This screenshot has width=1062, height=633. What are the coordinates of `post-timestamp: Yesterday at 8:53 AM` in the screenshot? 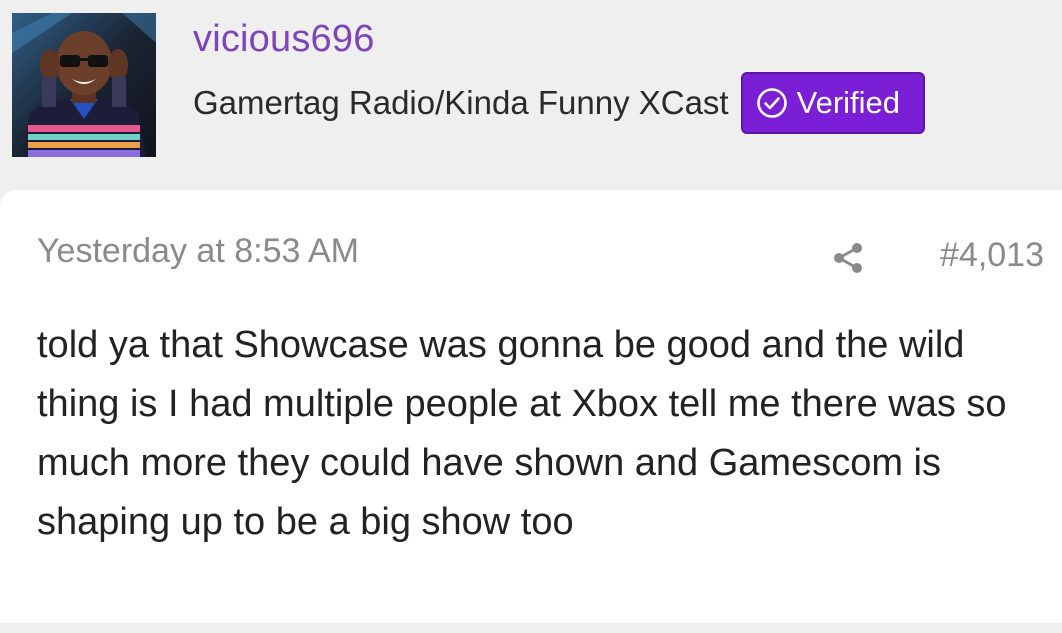 It's located at (198, 251).